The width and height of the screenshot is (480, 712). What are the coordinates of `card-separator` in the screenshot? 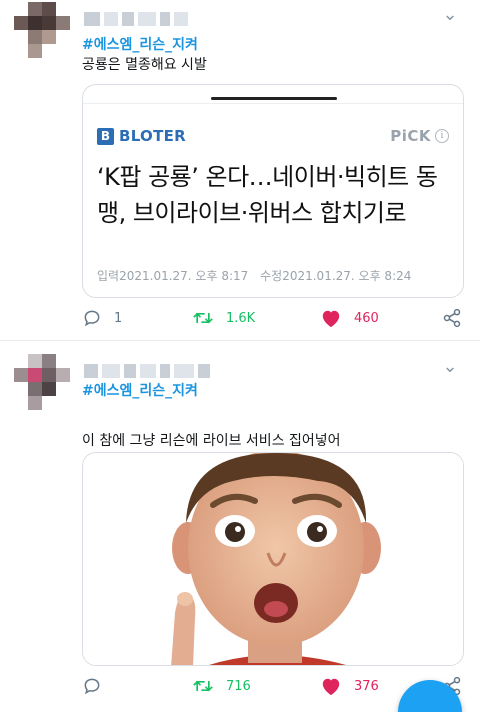 It's located at (273, 103).